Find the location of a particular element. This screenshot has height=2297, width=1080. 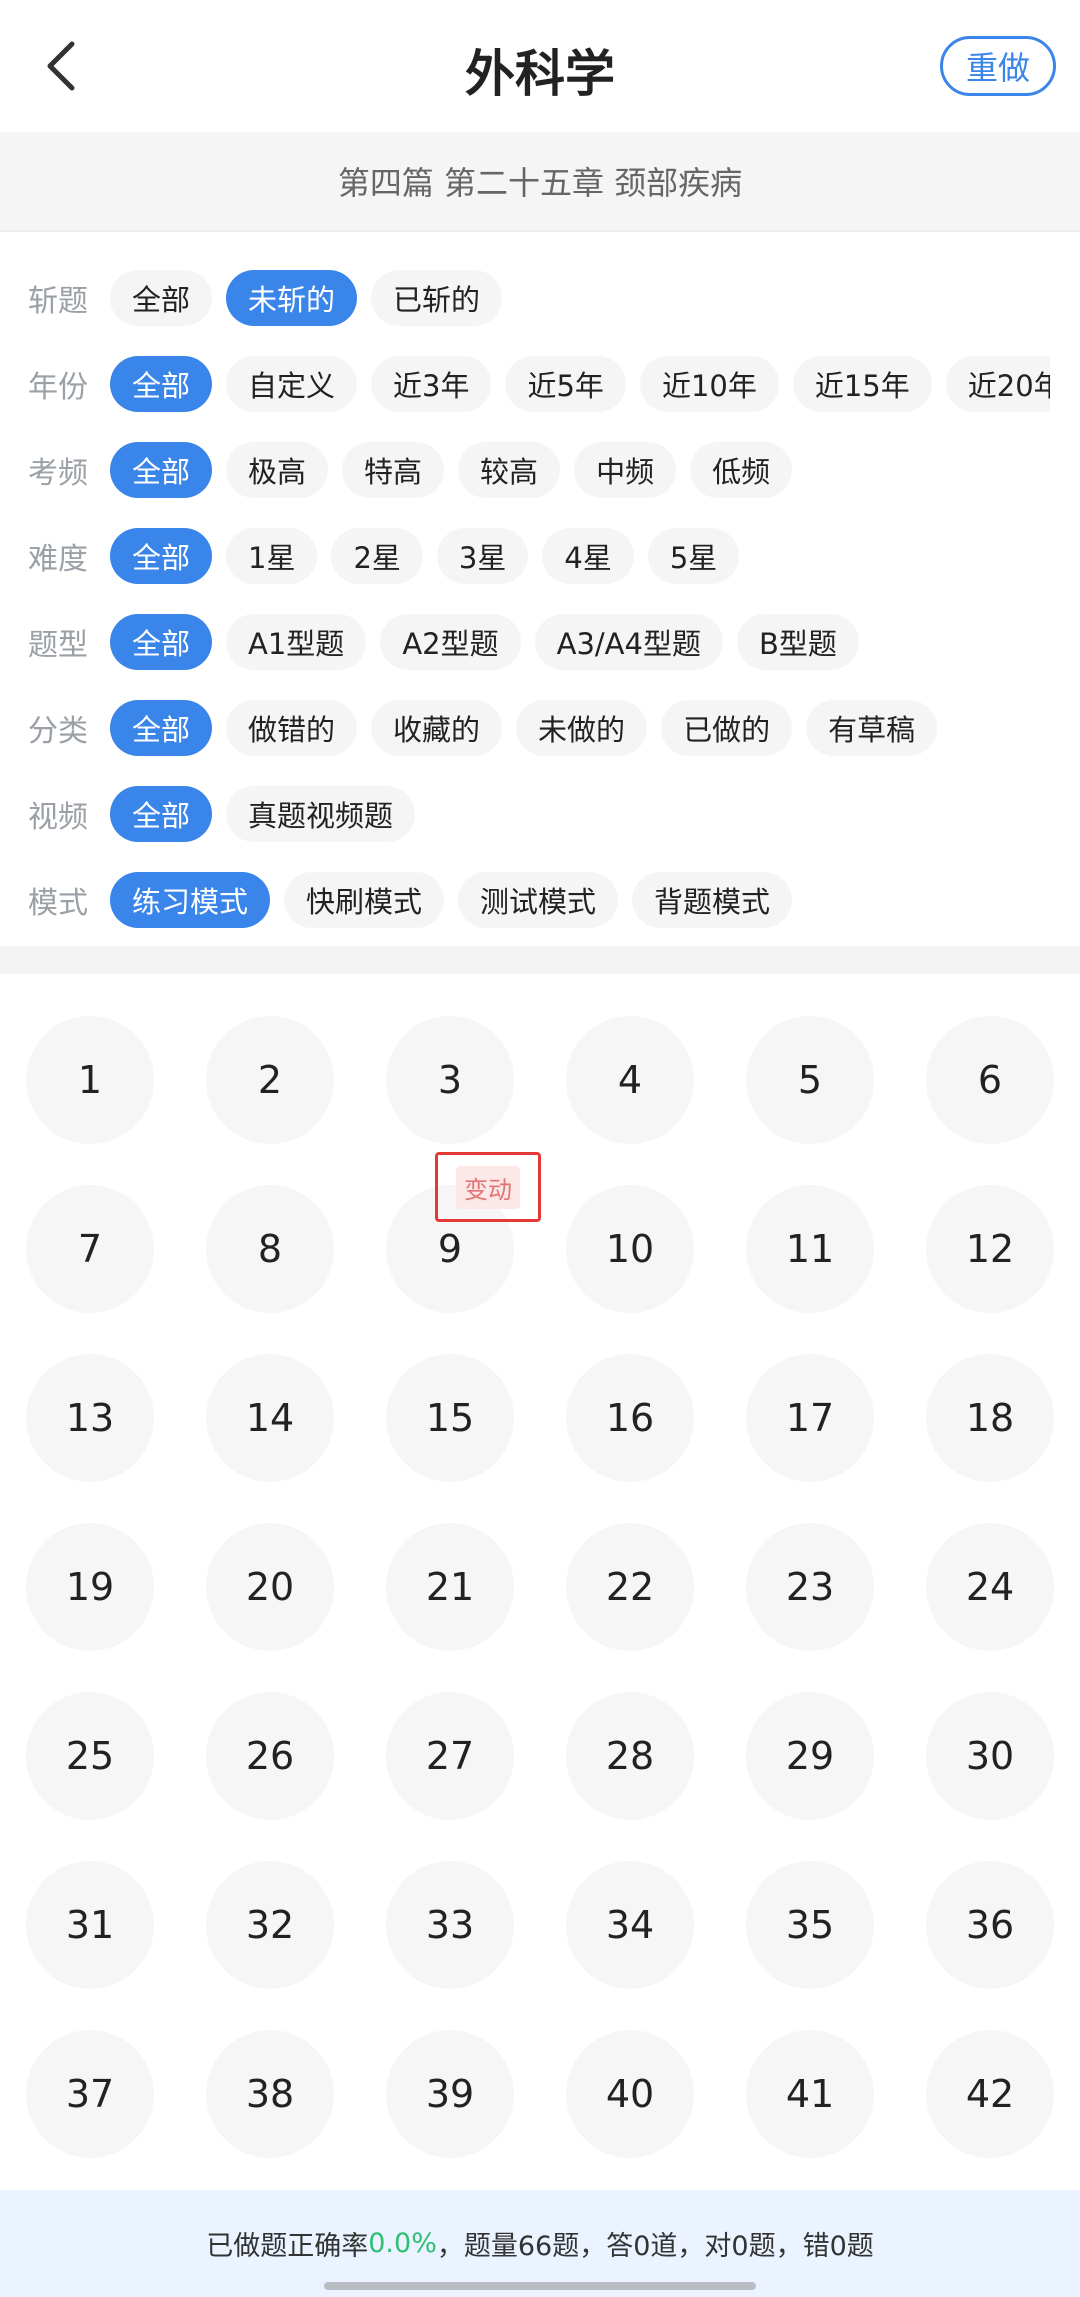

question-number-button: 23 is located at coordinates (810, 1587).